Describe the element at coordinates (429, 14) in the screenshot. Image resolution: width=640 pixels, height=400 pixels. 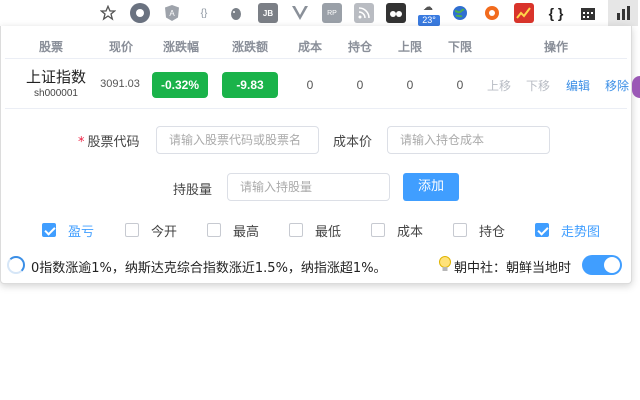
I see `weather-extension-icon: ☁ 23°` at that location.